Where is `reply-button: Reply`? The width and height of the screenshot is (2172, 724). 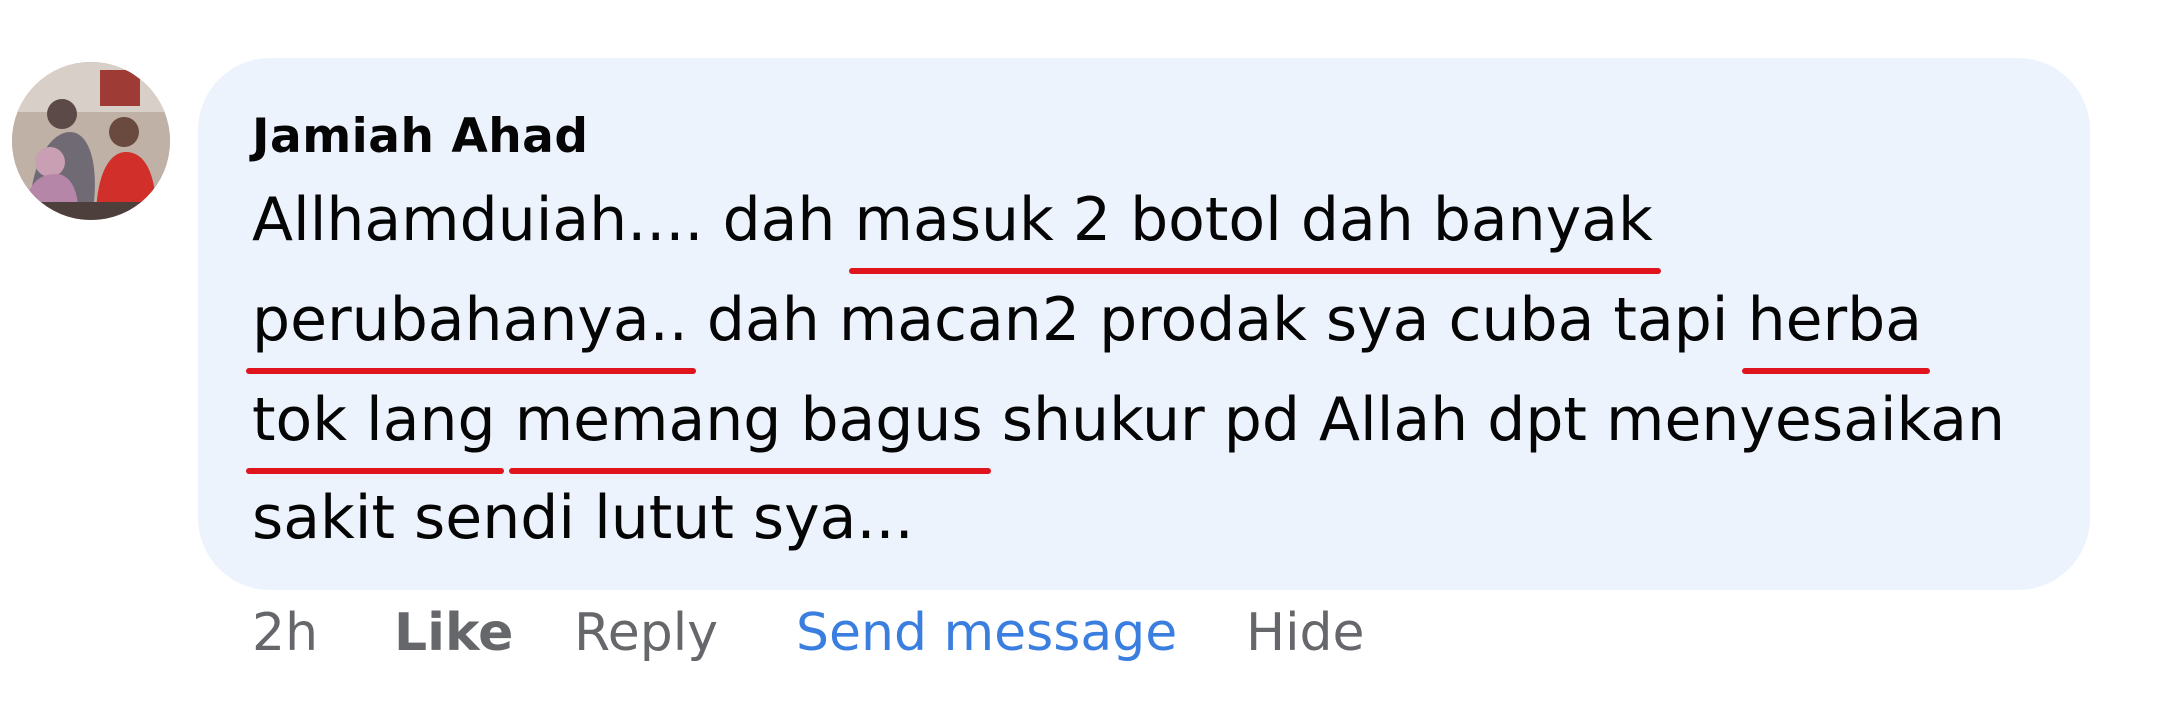 reply-button: Reply is located at coordinates (646, 633).